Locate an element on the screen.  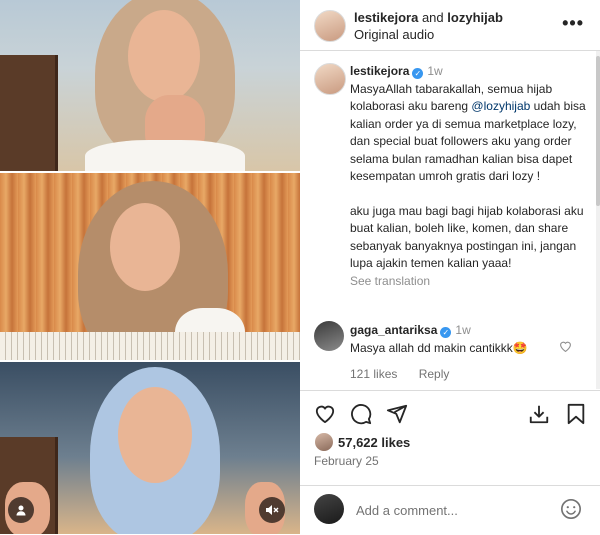
comment-composer is located at coordinates (450, 510).